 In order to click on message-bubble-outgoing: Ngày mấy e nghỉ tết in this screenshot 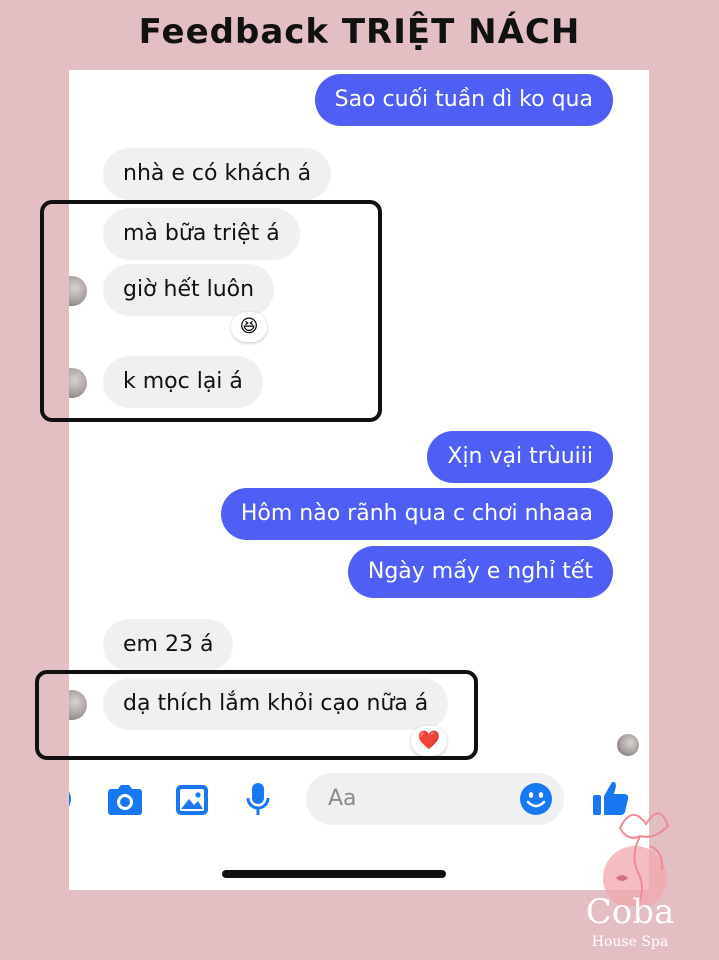, I will do `click(480, 572)`.